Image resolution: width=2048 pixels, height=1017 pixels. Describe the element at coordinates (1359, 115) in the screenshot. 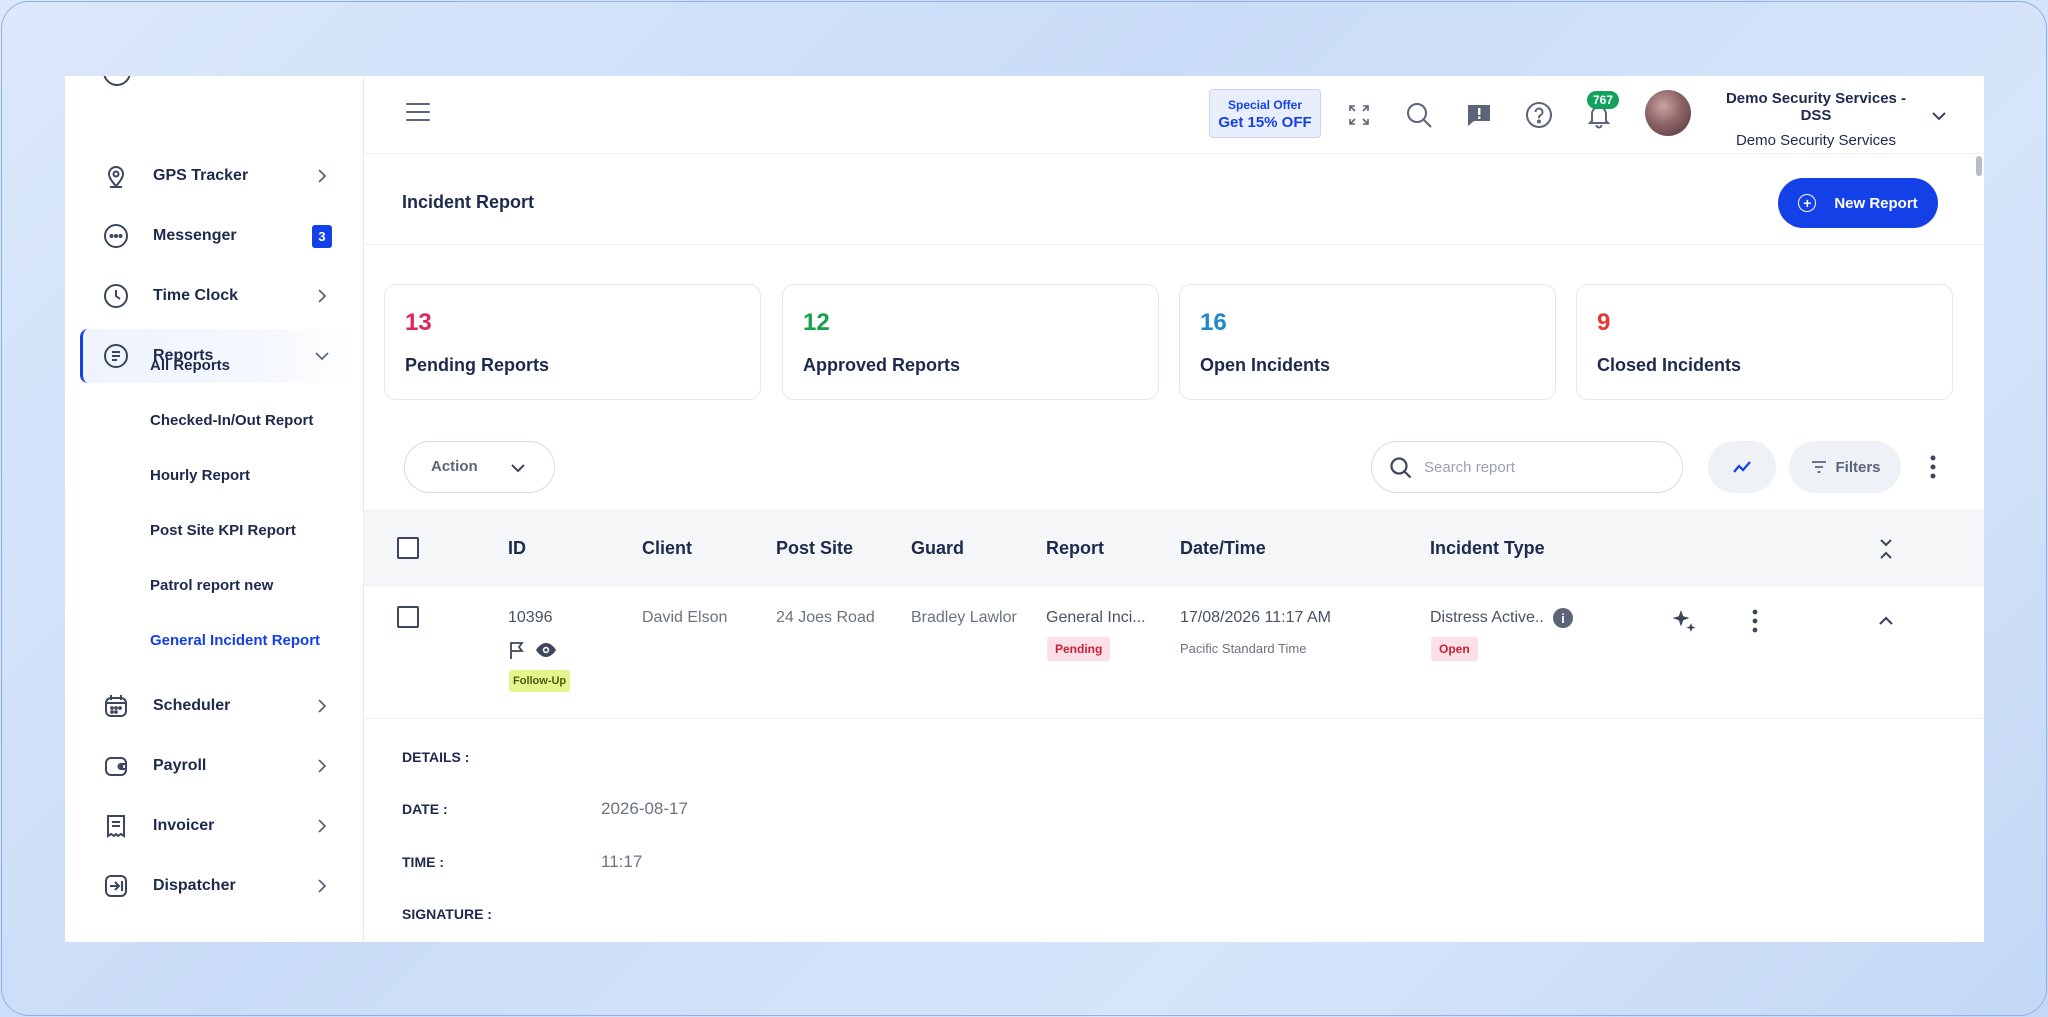

I see `fullscreen-icon` at that location.